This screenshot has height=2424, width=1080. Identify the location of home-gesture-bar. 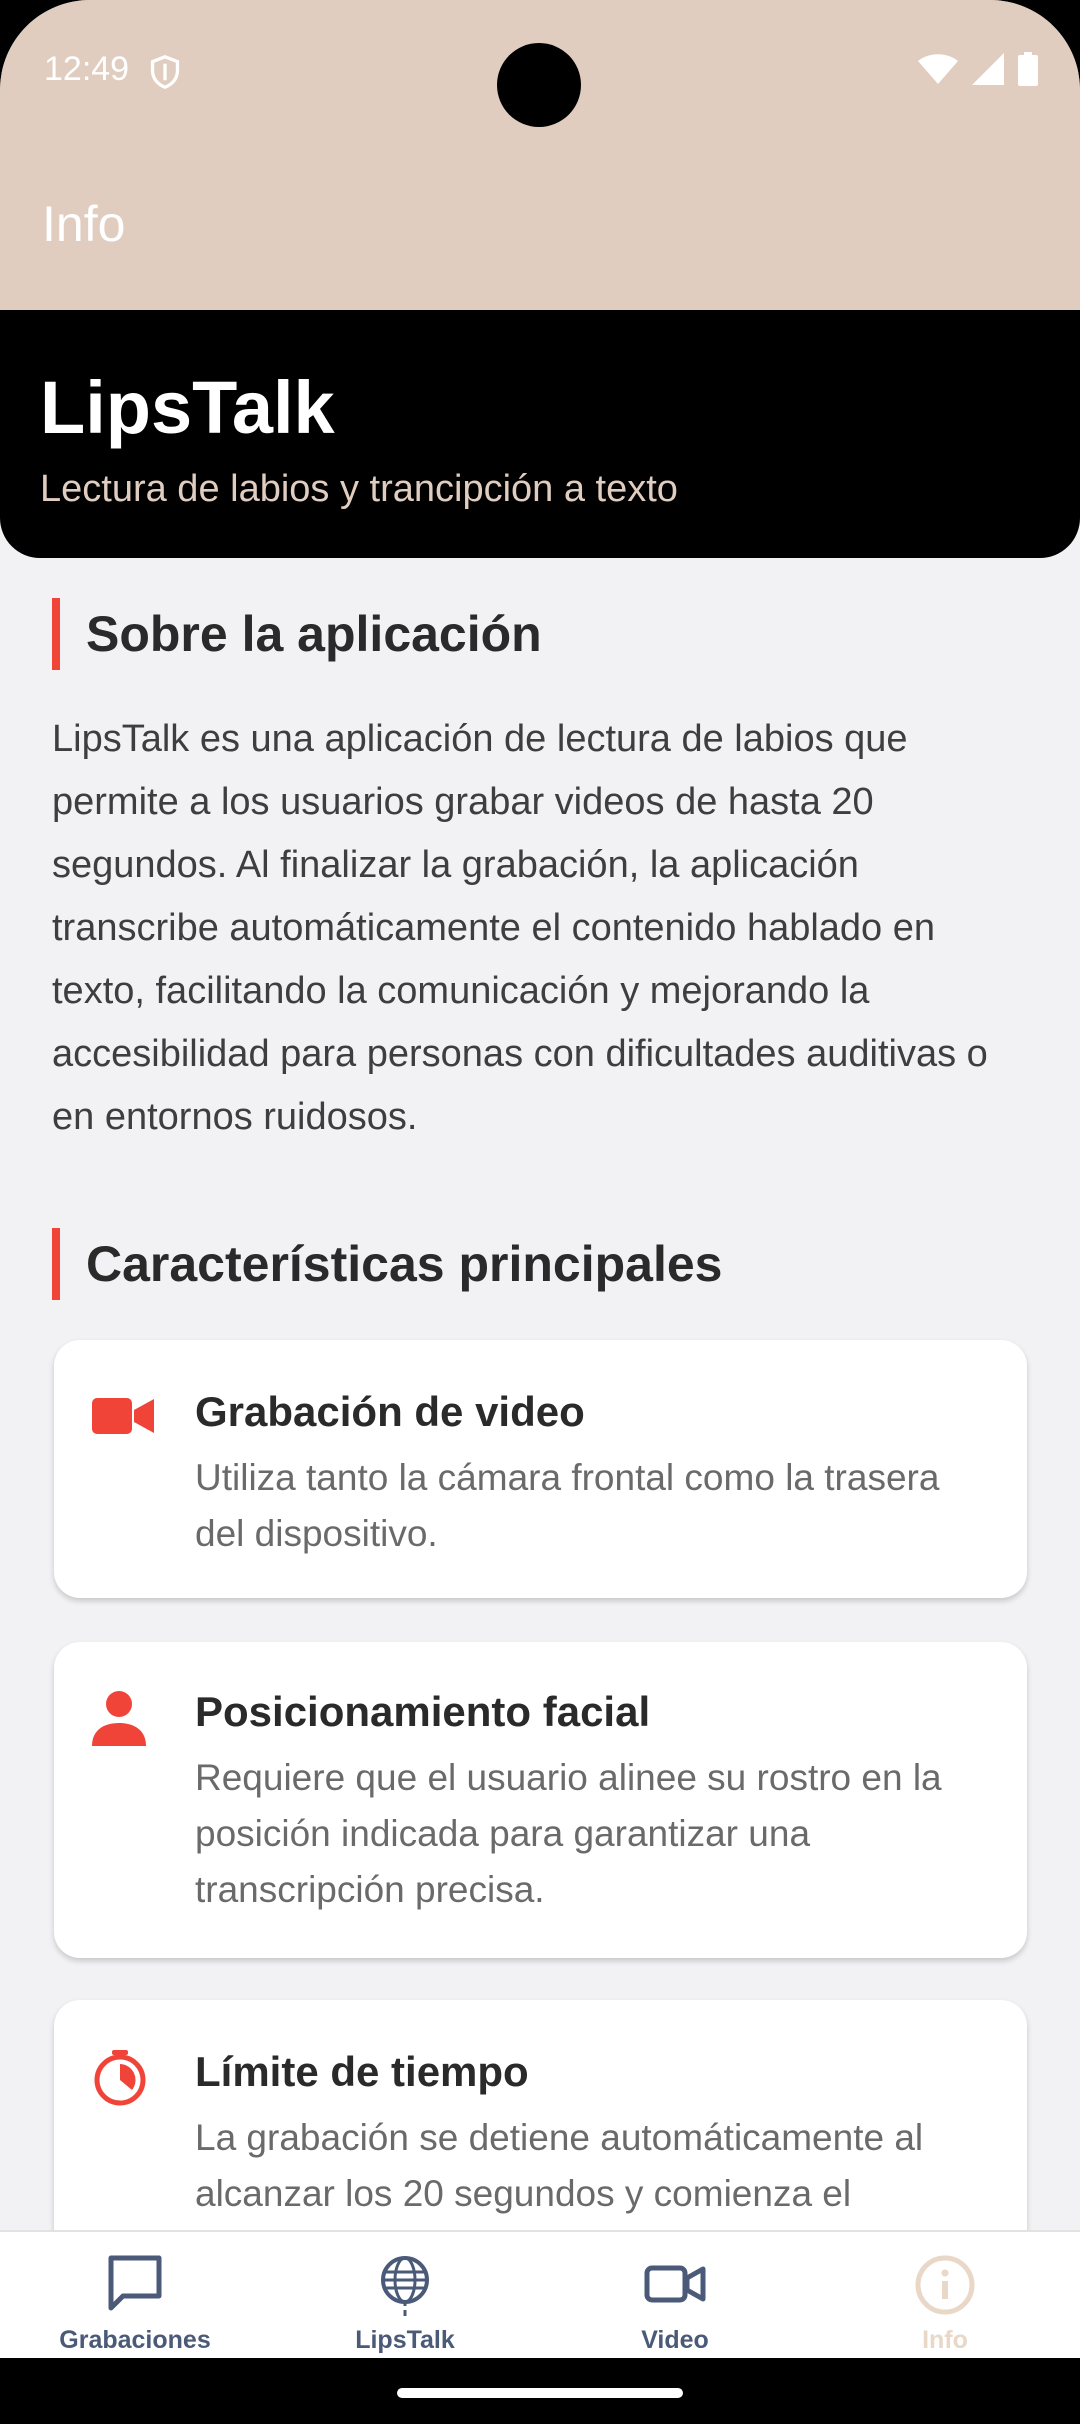
(540, 2393).